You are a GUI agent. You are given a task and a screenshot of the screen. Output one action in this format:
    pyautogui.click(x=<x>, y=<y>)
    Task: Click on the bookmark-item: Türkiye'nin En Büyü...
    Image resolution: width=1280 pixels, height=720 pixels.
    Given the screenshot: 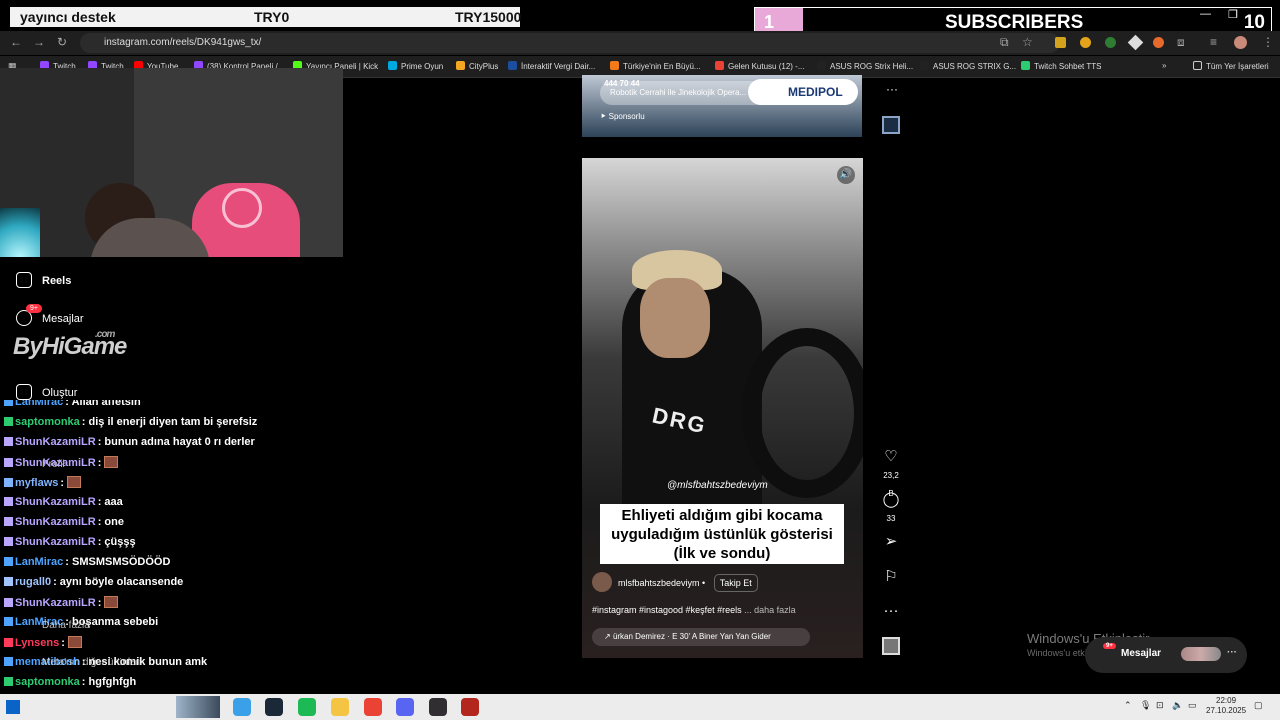 What is the action you would take?
    pyautogui.click(x=655, y=66)
    